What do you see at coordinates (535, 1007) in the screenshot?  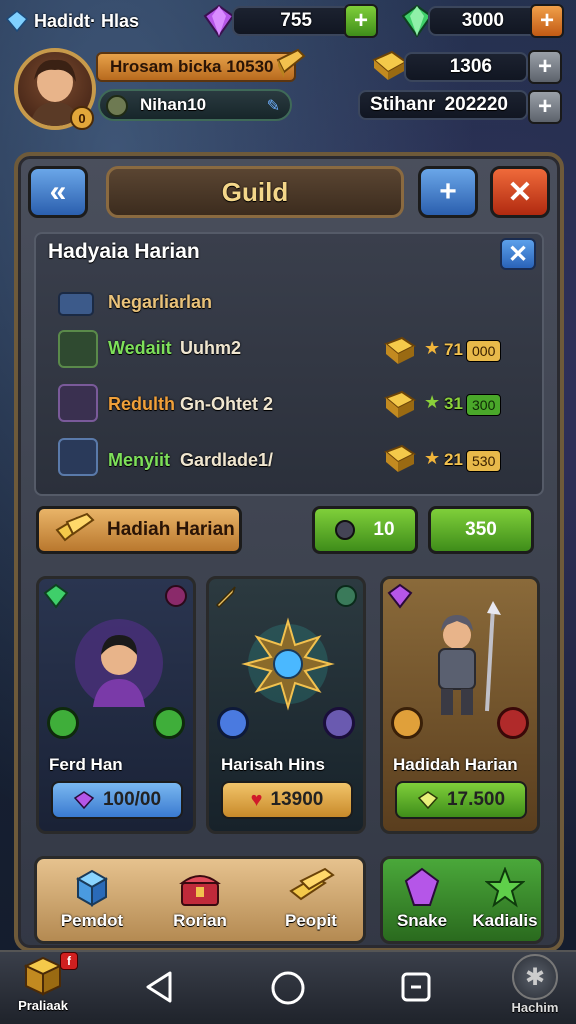 I see `settings-label: Hachim` at bounding box center [535, 1007].